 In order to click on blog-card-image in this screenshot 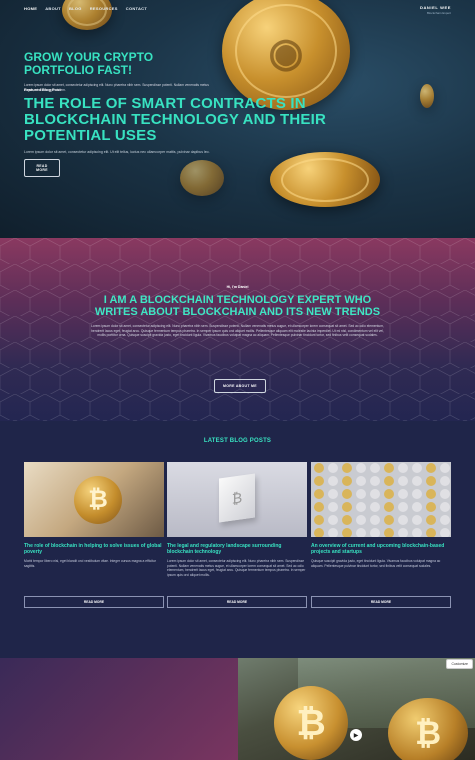, I will do `click(381, 499)`.